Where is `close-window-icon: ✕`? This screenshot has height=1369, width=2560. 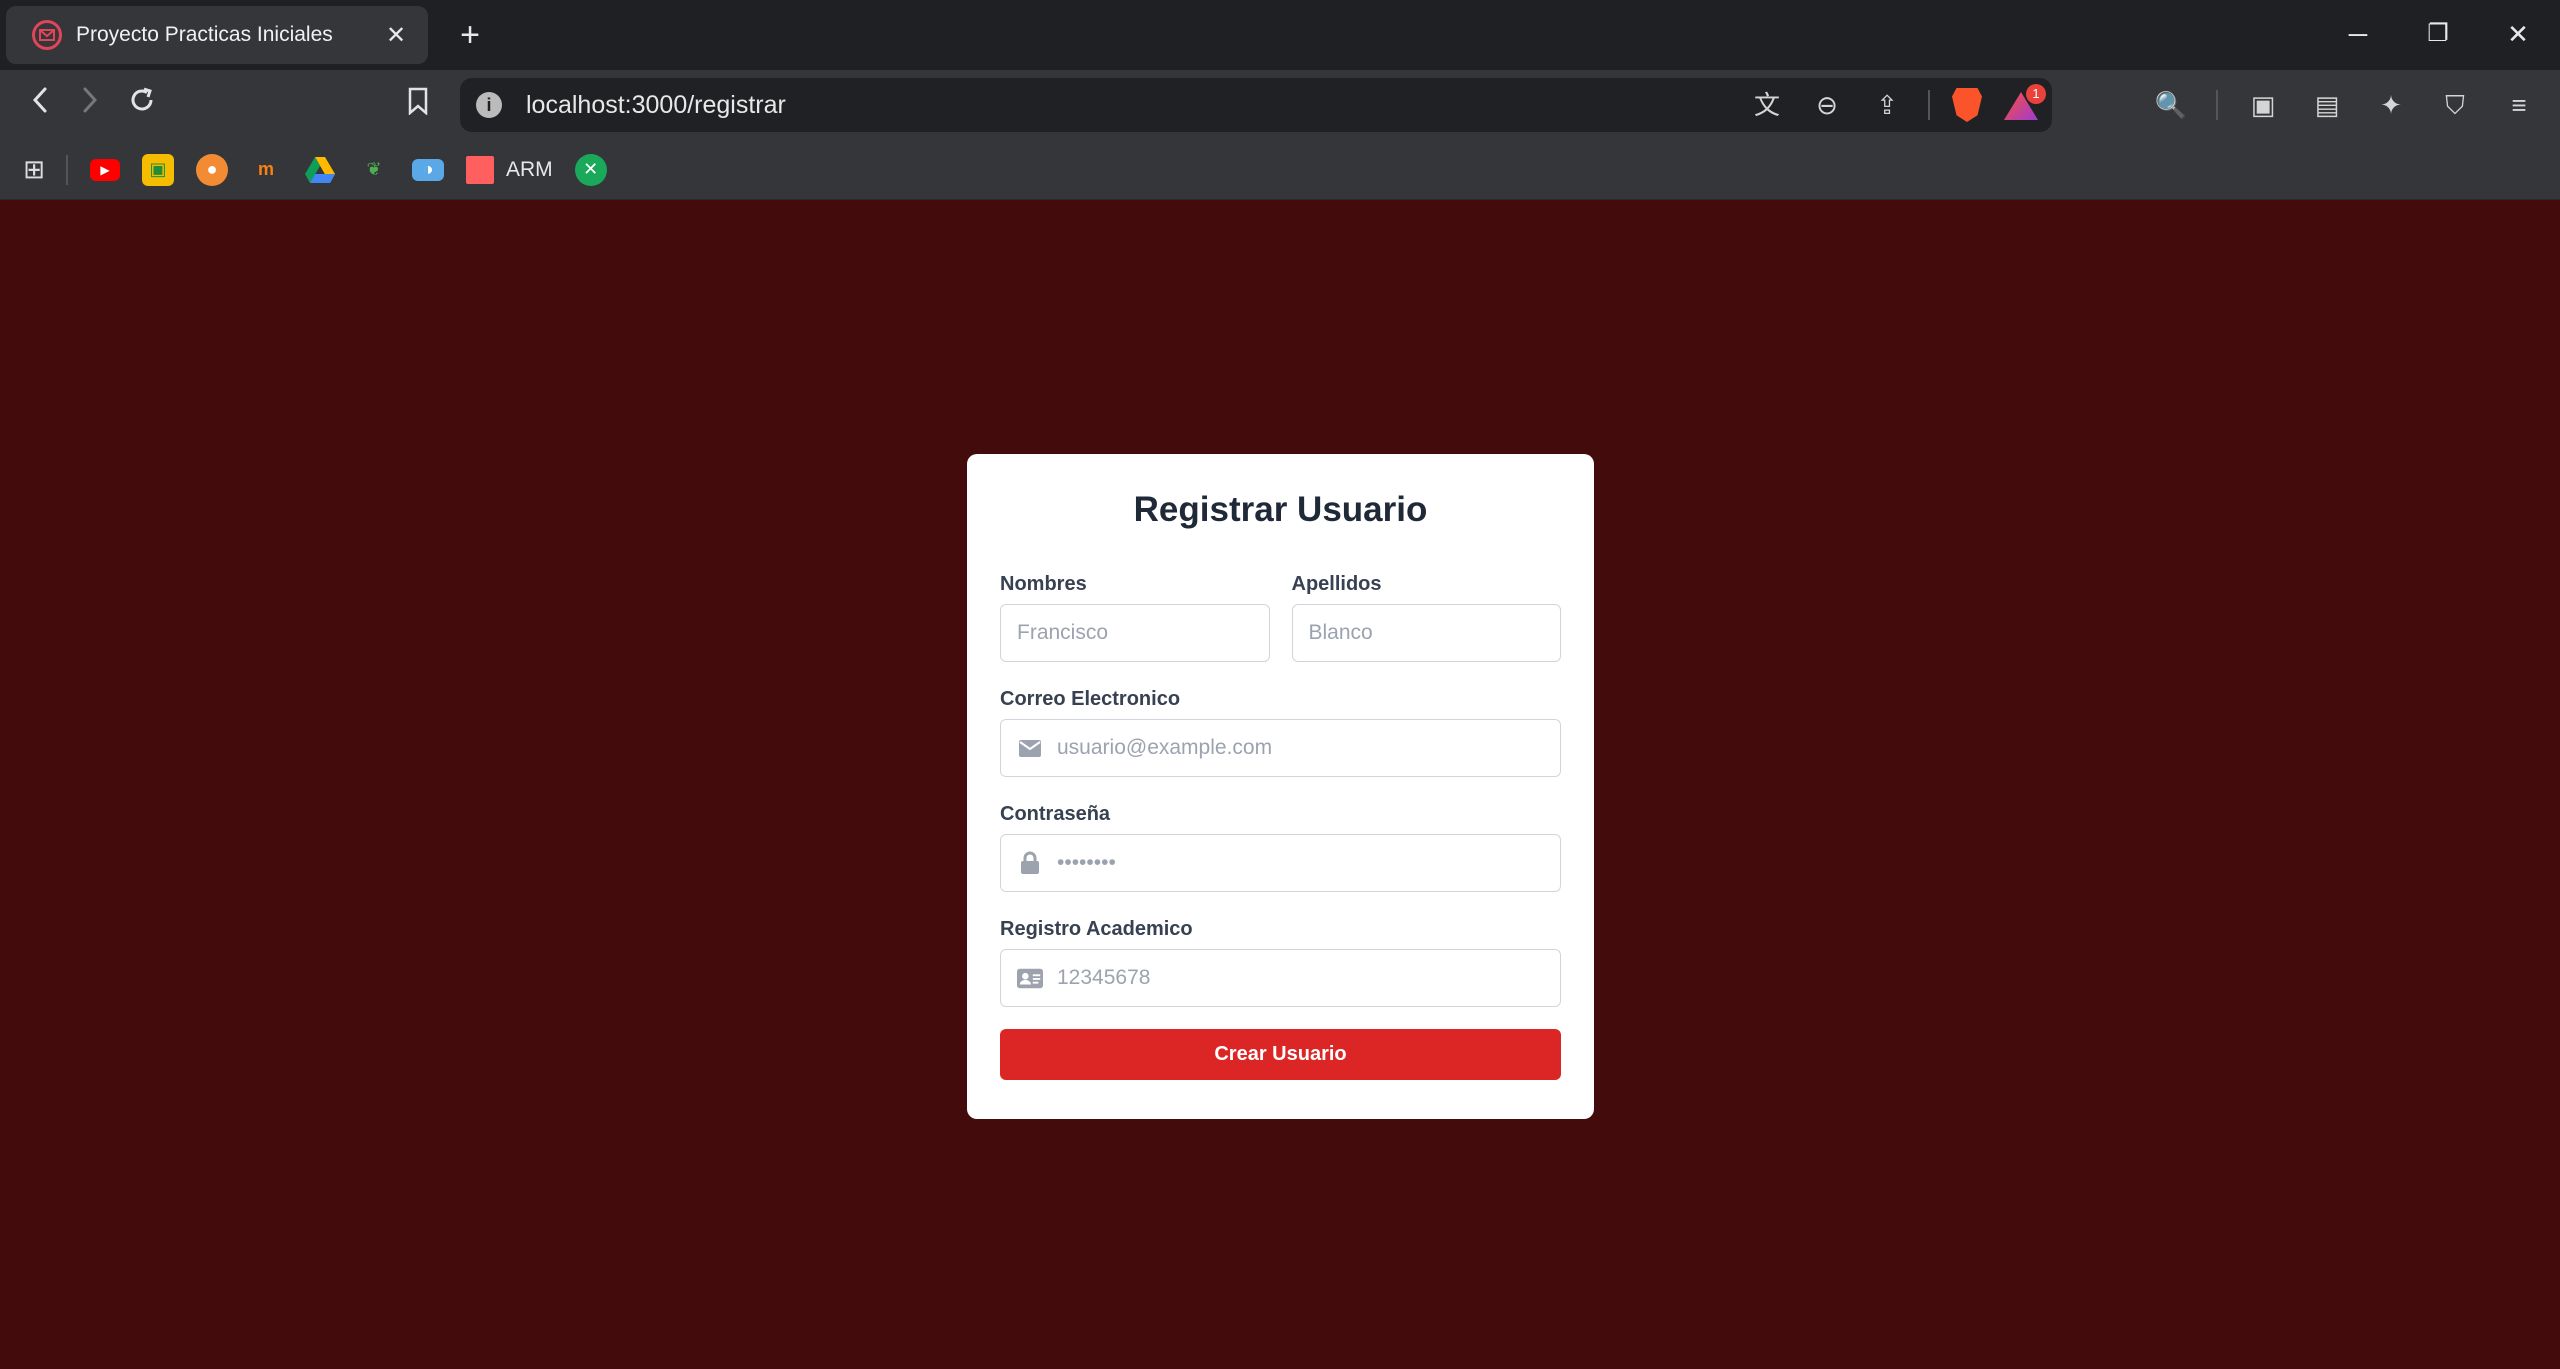
close-window-icon: ✕ is located at coordinates (2518, 34).